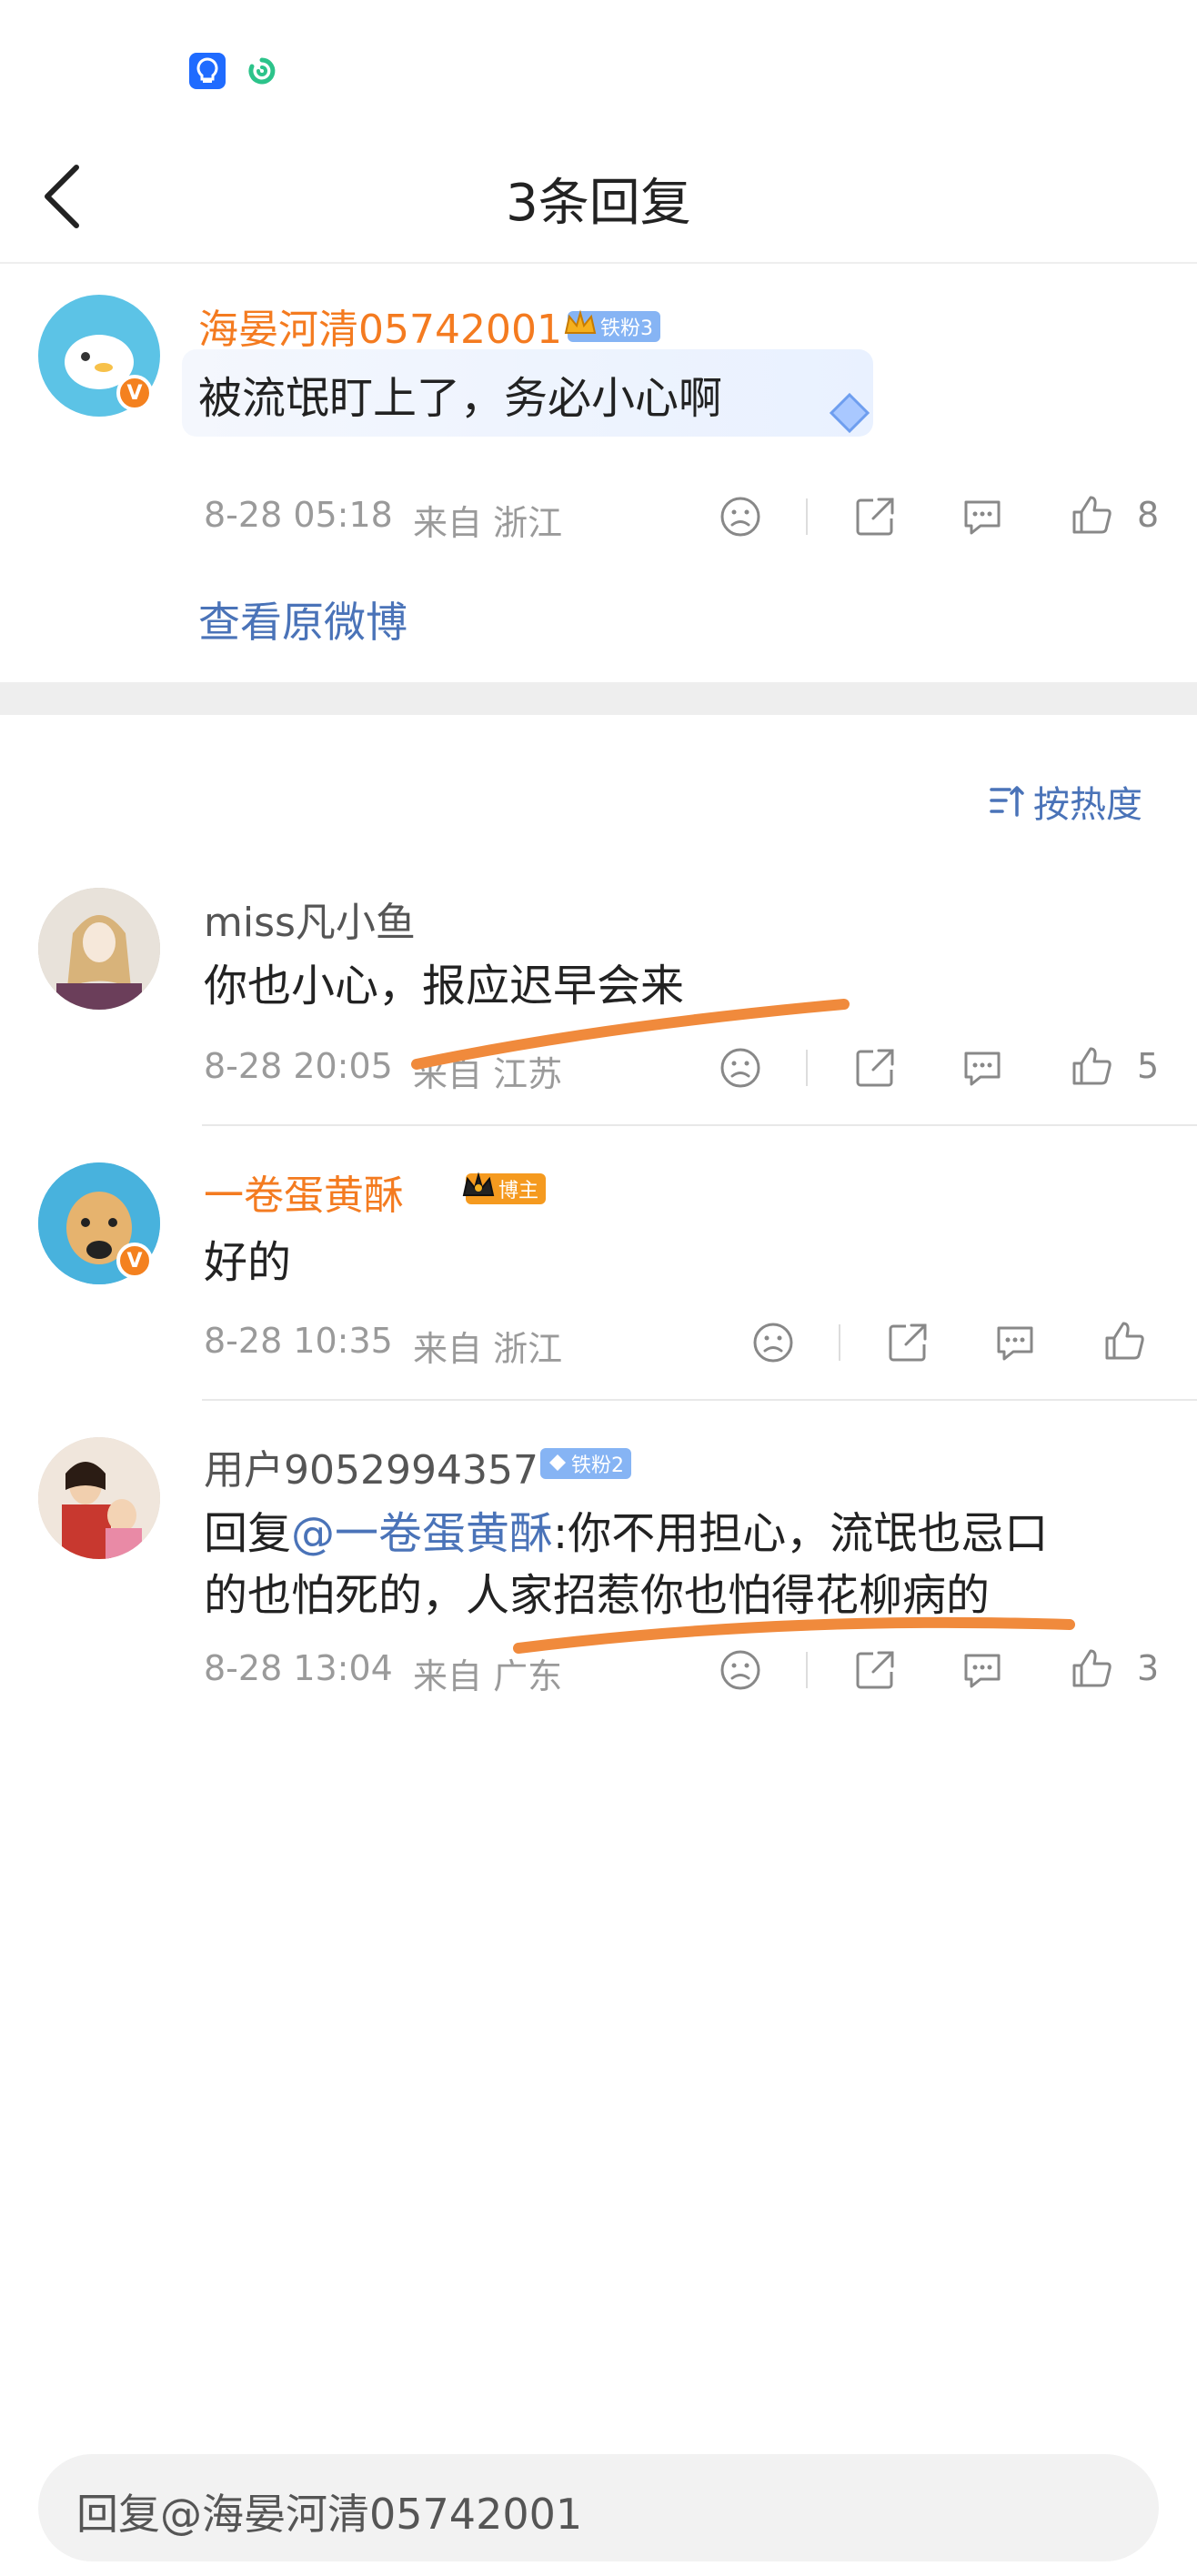  I want to click on header-divider, so click(598, 263).